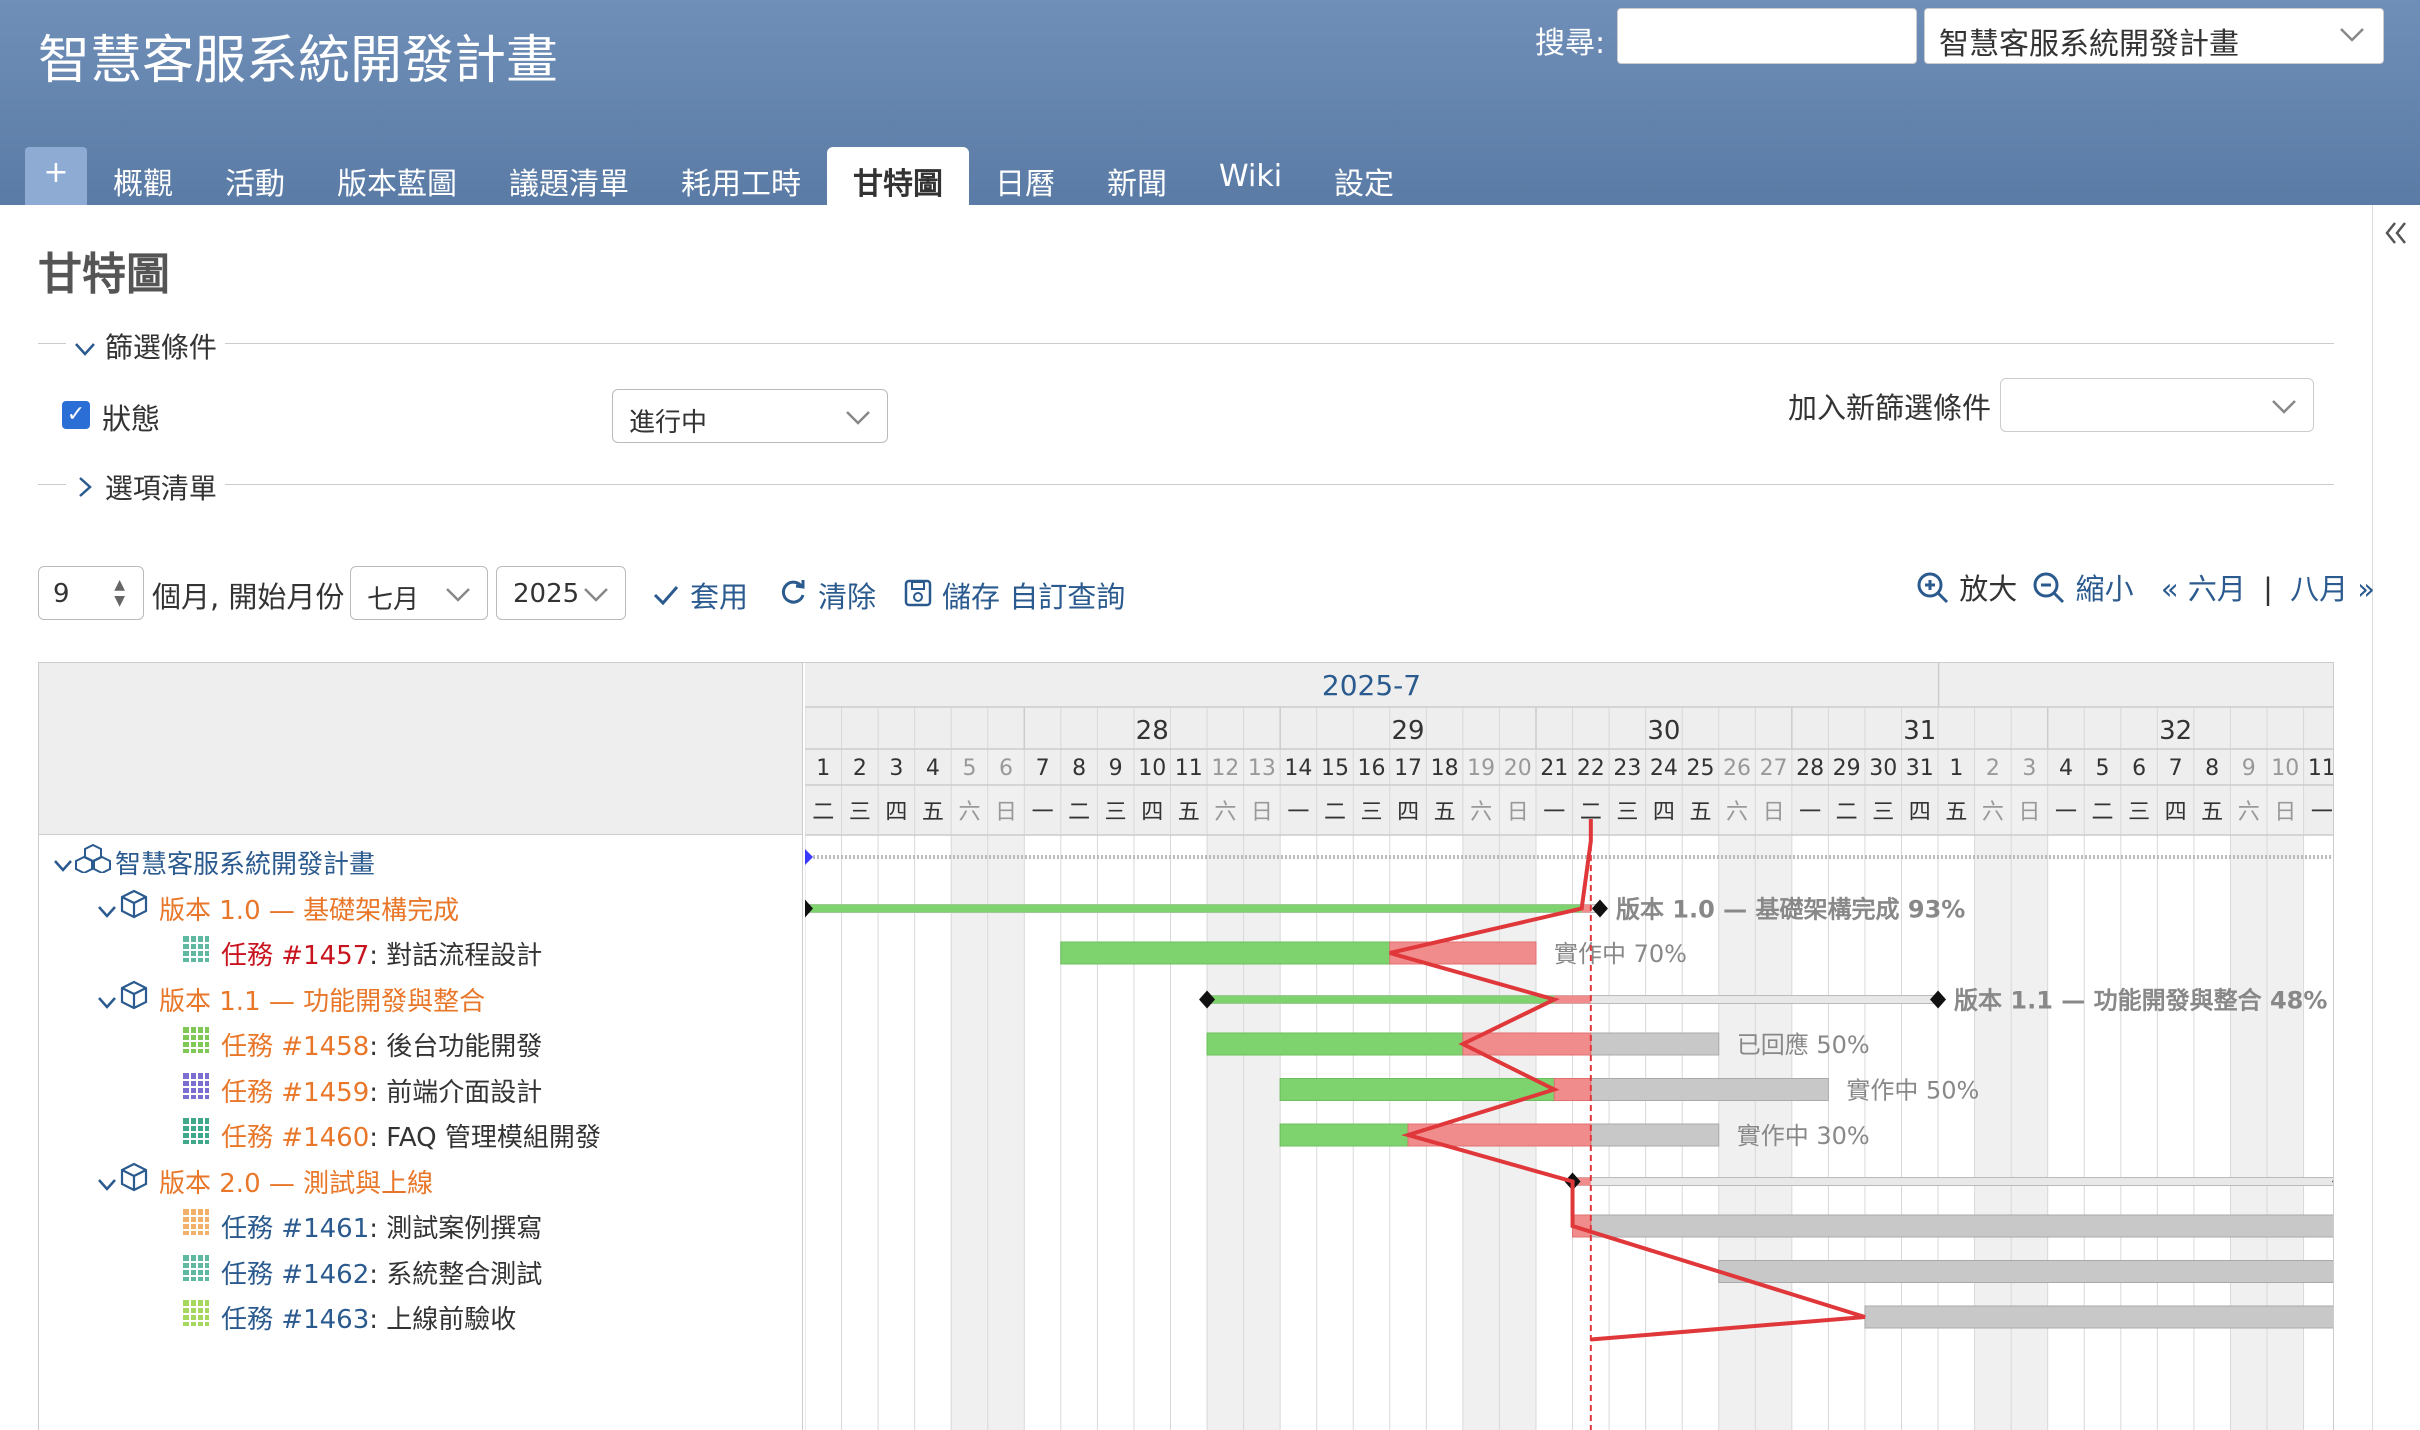 This screenshot has height=1430, width=2420. I want to click on gantt-issue-row: 任務 #1460: FAQ 管理模組開發, so click(391, 1136).